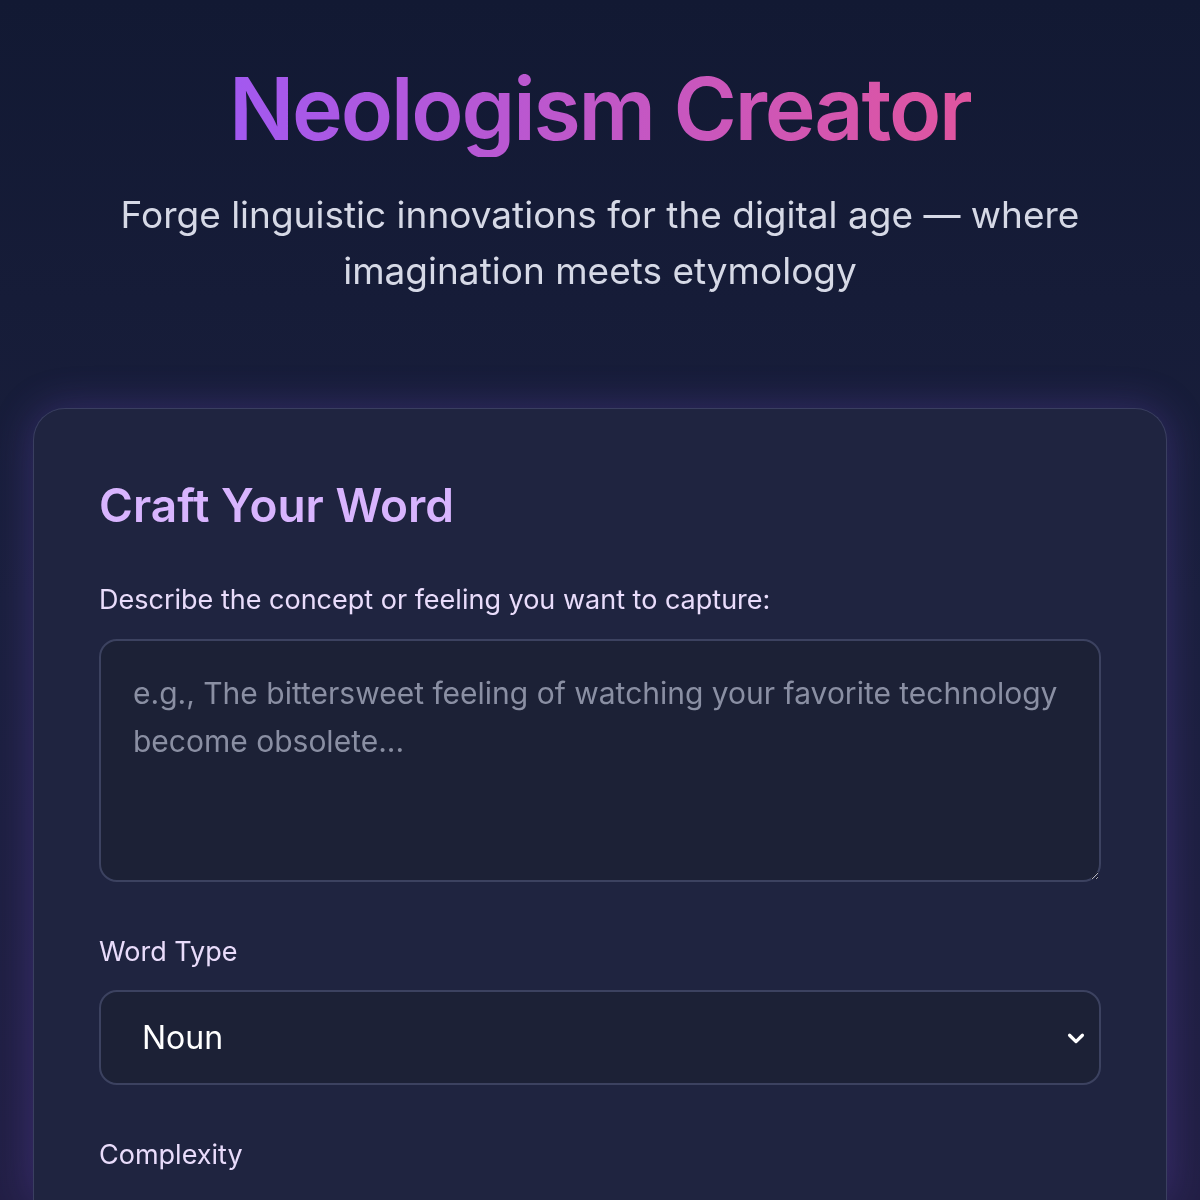 This screenshot has height=1200, width=1200. What do you see at coordinates (600, 242) in the screenshot?
I see `page-subtitle: Forge linguistic innovations for the digital age — where imagination meets etymology` at bounding box center [600, 242].